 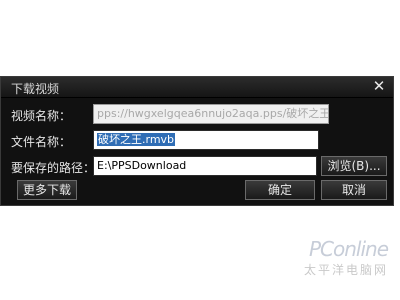 I want to click on file-name-input: 破坏之王.rmvb, so click(x=206, y=140).